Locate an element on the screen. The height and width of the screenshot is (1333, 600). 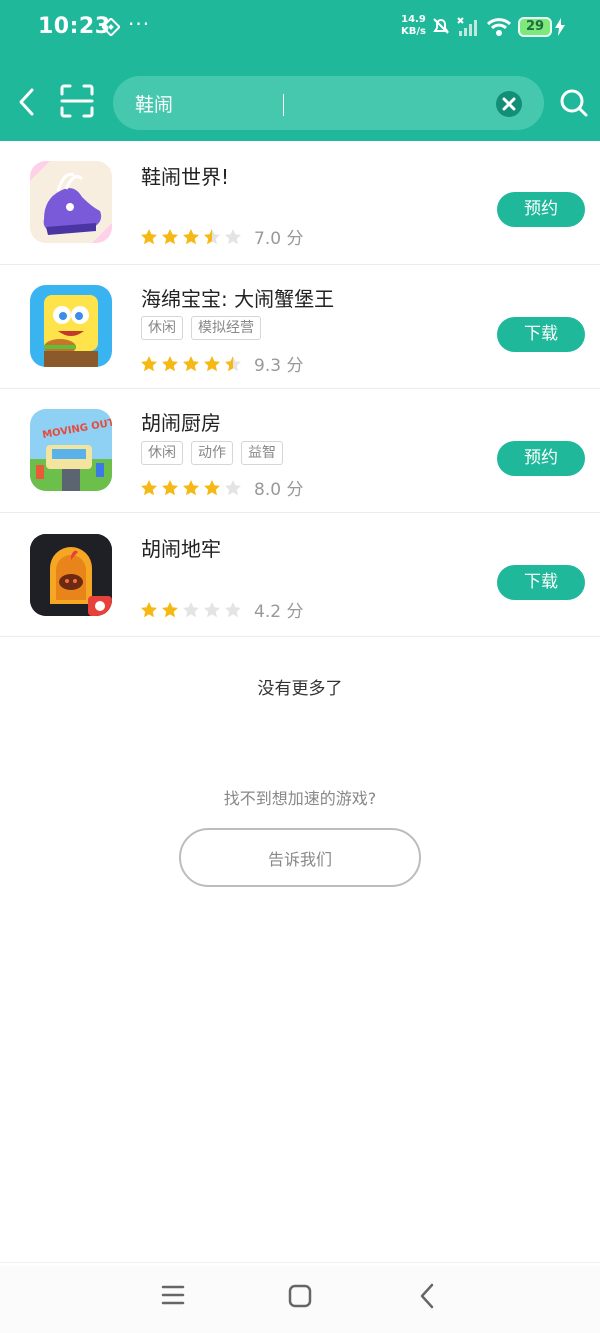
game-tags: 休闲 模拟经营 is located at coordinates (201, 328).